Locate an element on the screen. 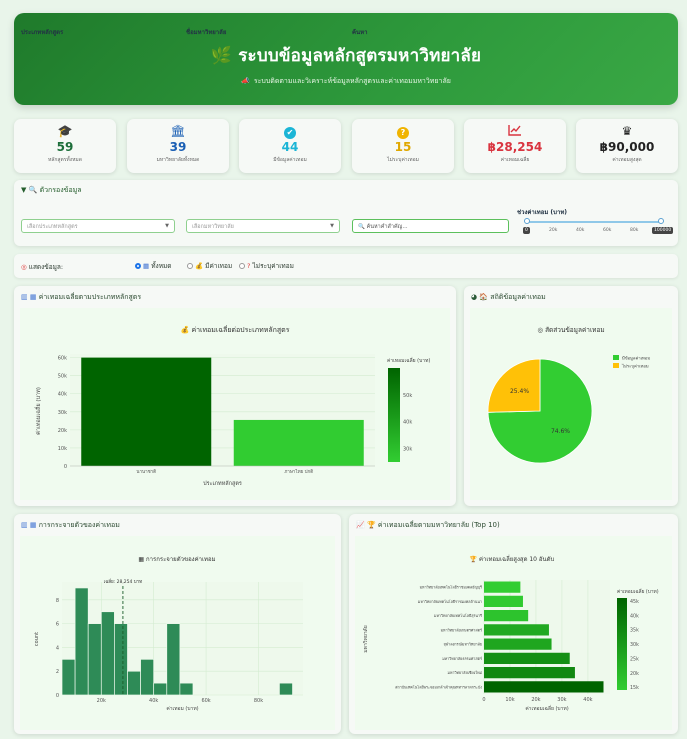  pie-value-label: 25.4% is located at coordinates (519, 391).